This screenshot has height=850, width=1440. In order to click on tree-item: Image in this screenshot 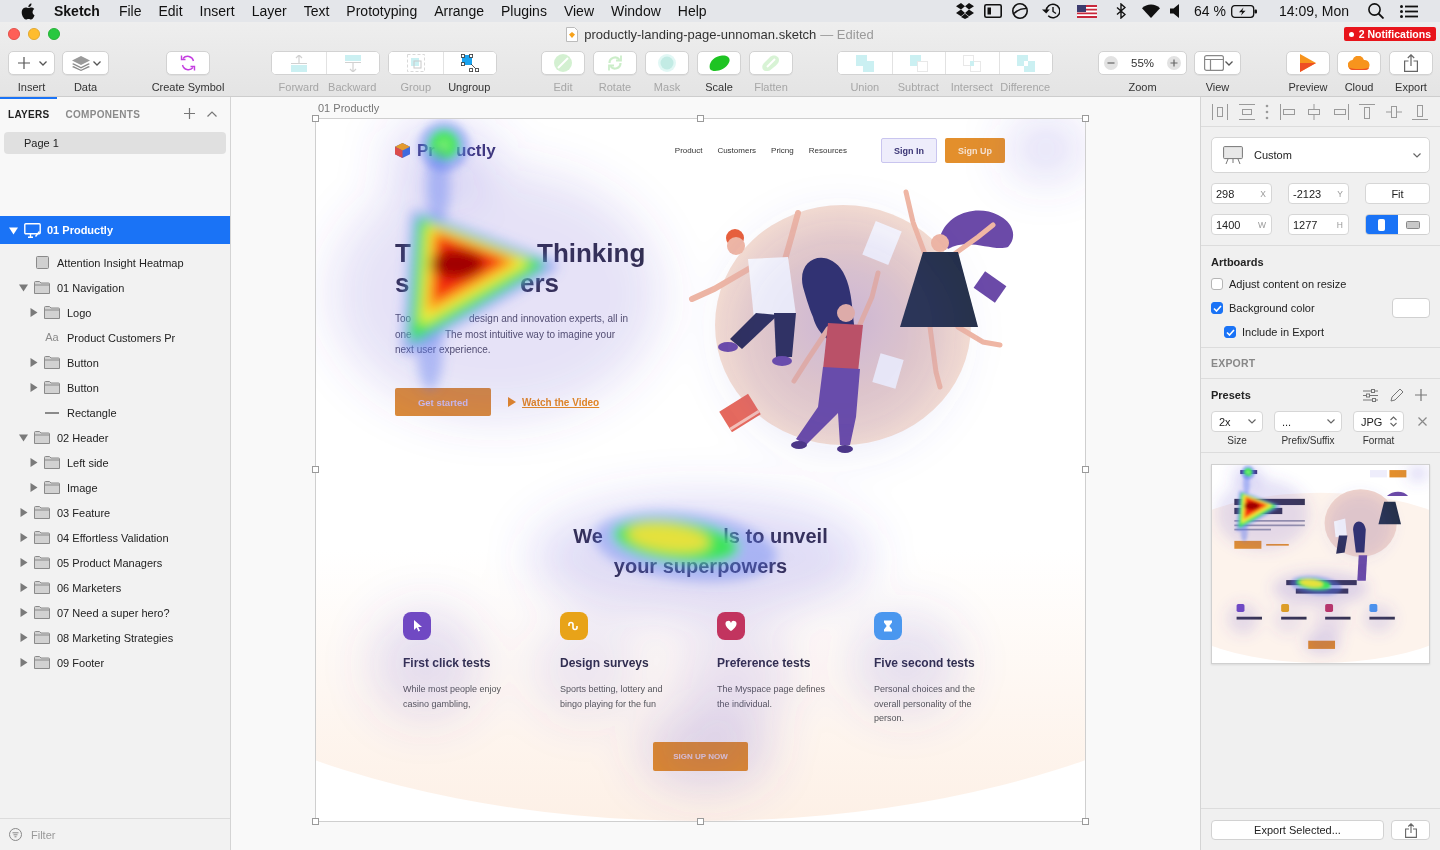, I will do `click(115, 487)`.